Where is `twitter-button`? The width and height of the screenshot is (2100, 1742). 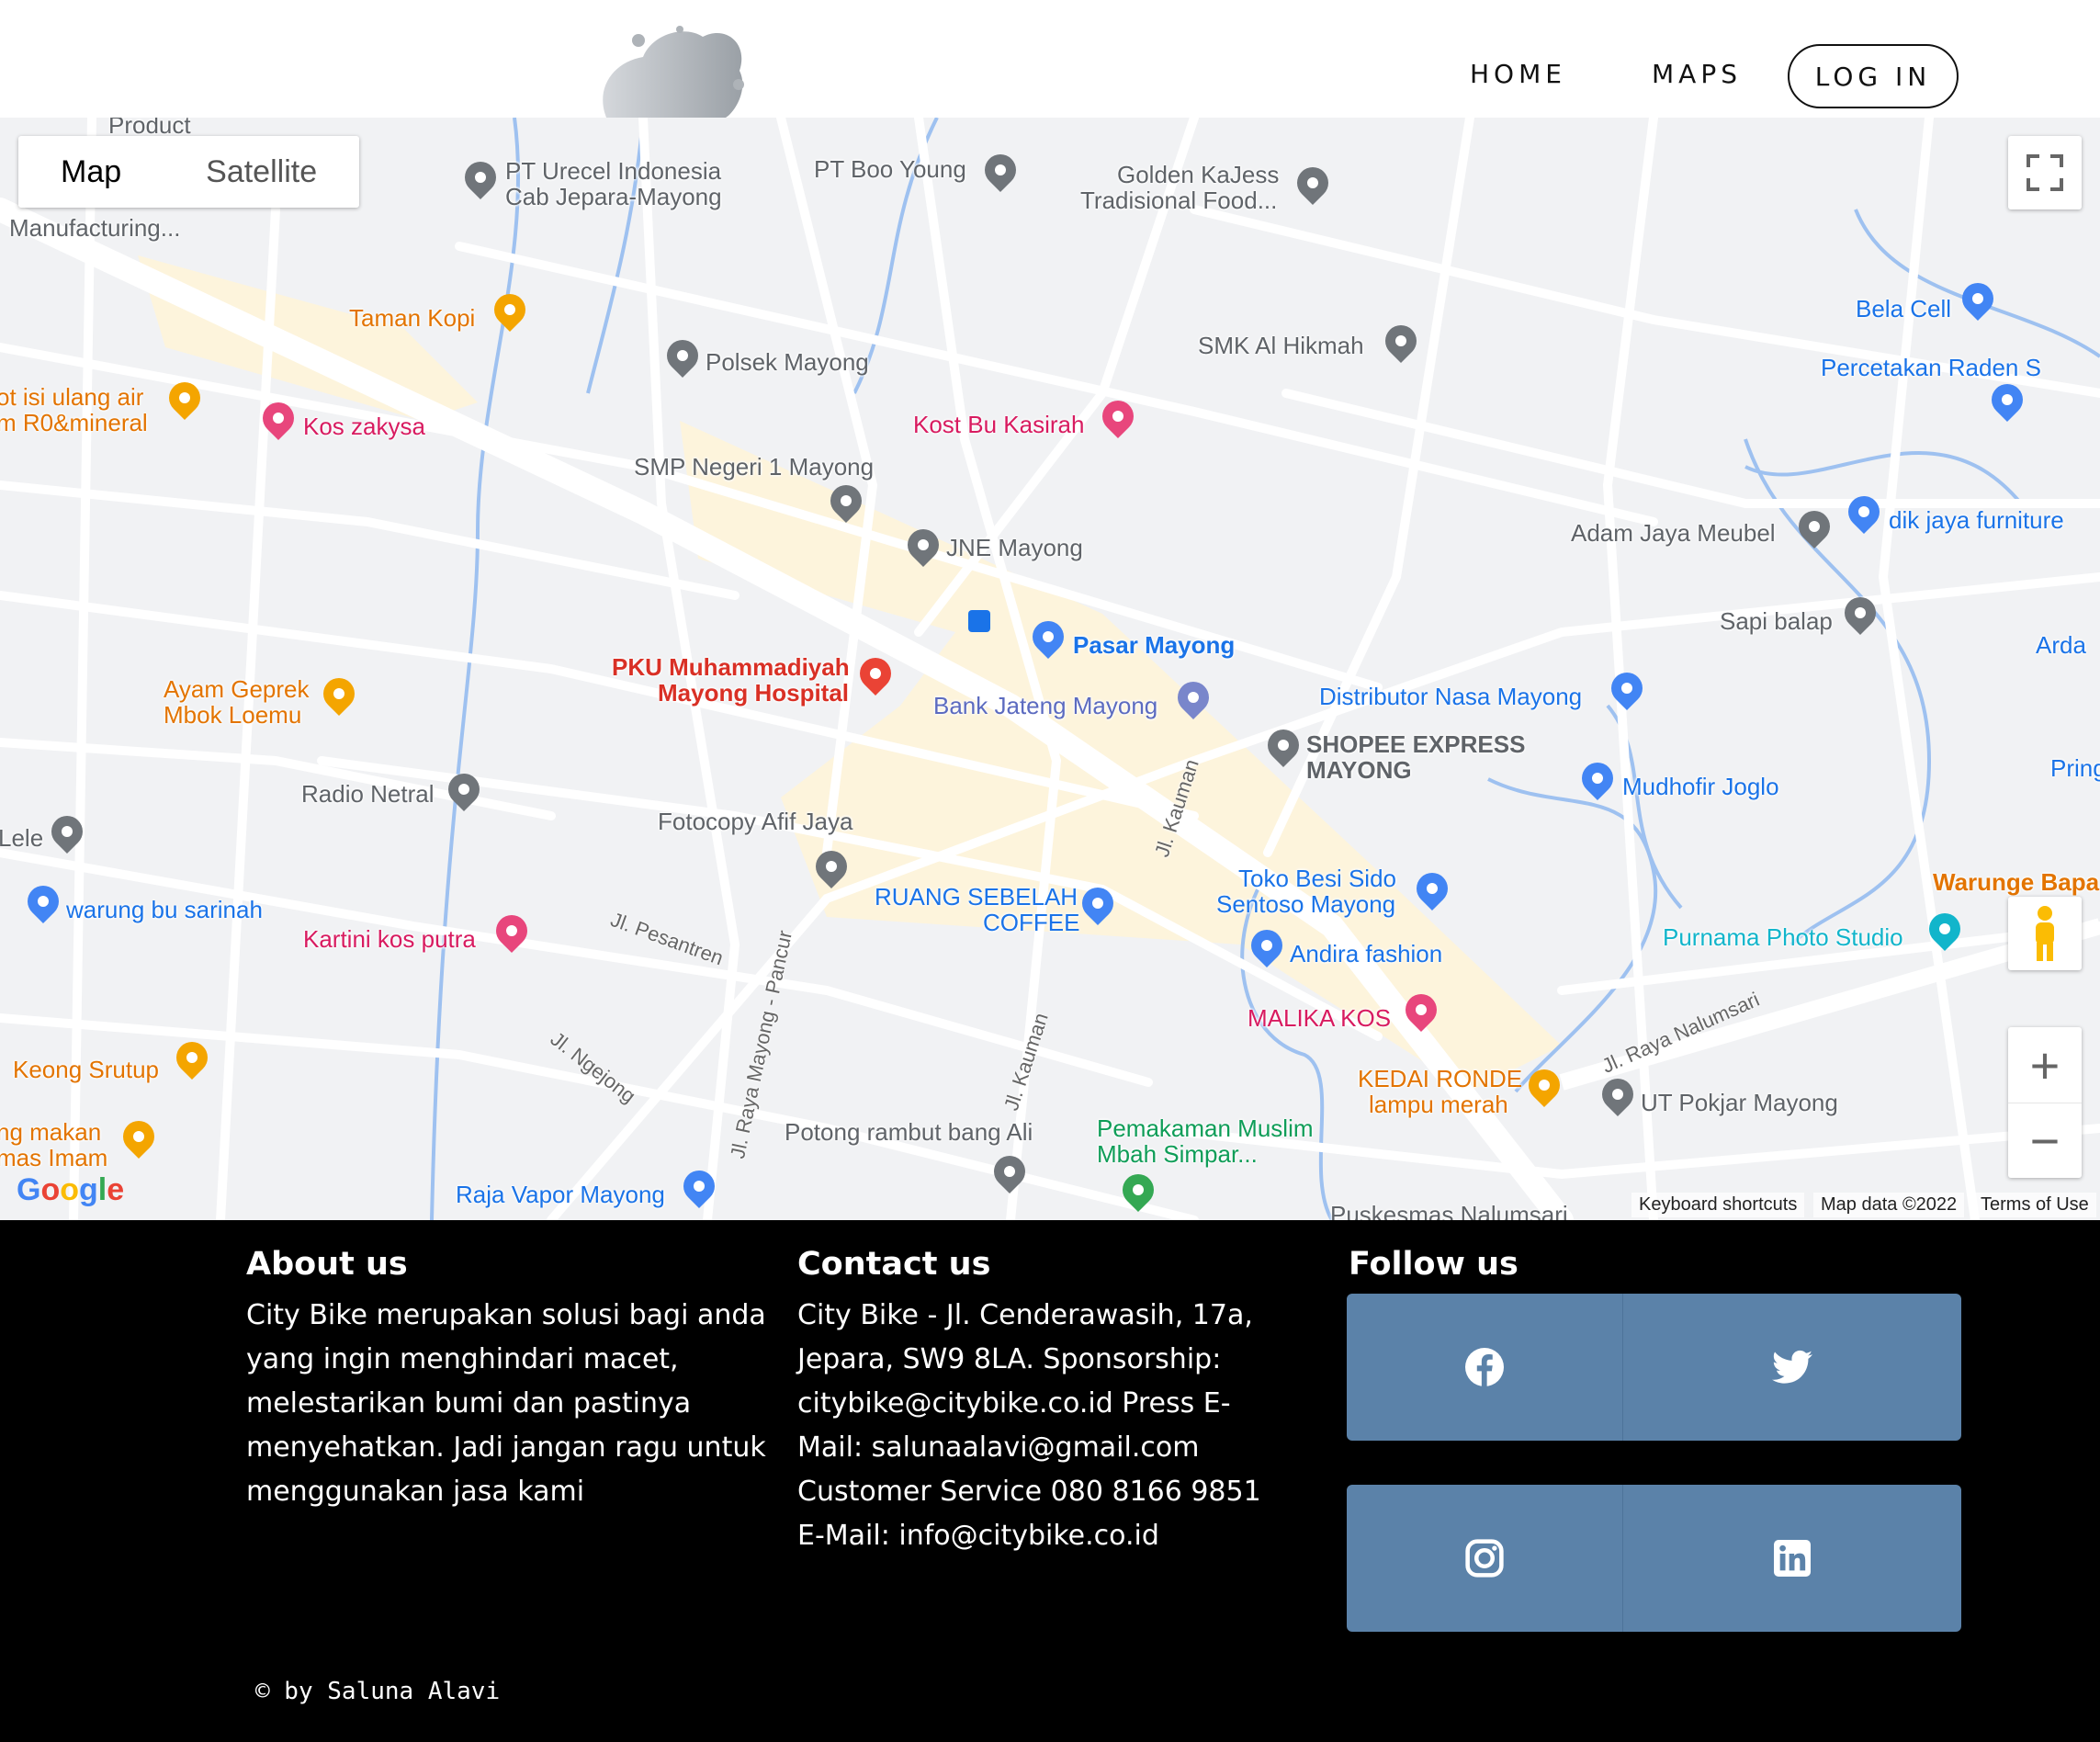
twitter-button is located at coordinates (1791, 1367).